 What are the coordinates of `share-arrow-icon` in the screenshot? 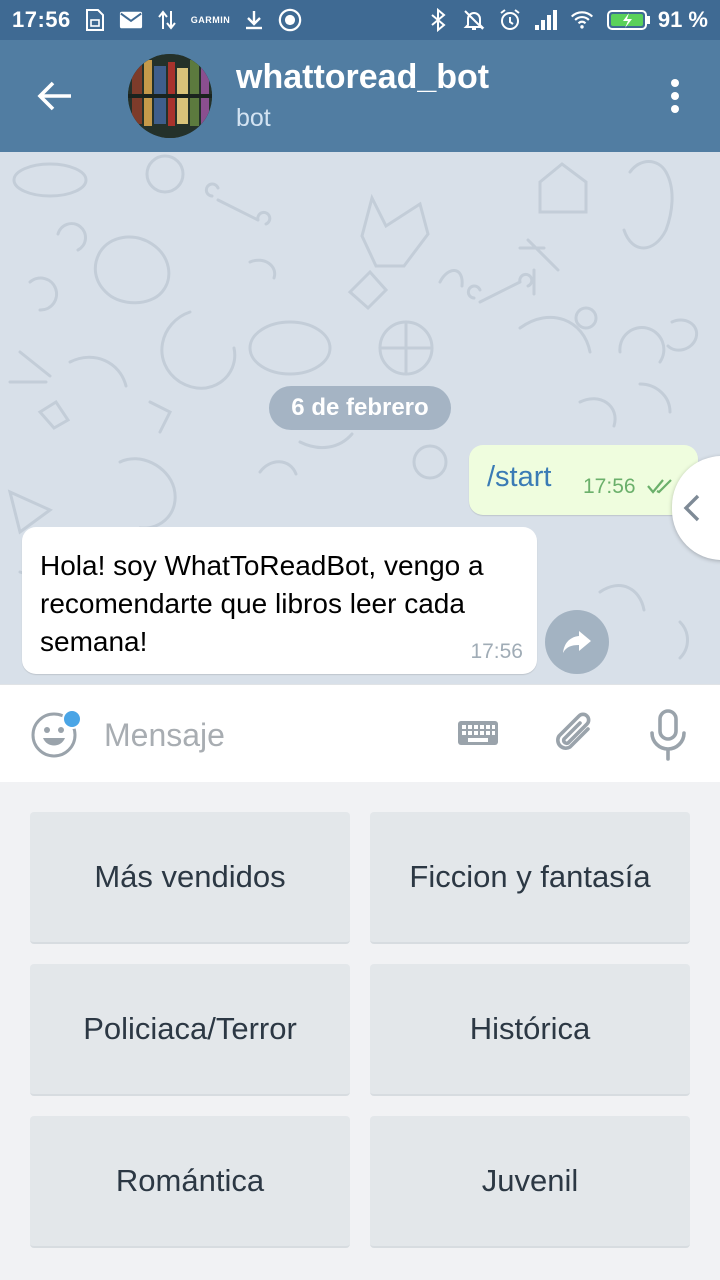 It's located at (577, 642).